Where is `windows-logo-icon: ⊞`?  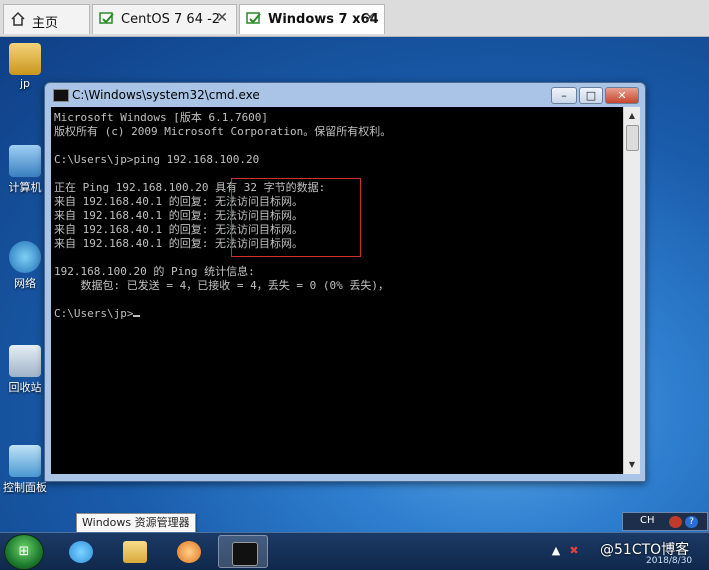
windows-logo-icon: ⊞ is located at coordinates (24, 551).